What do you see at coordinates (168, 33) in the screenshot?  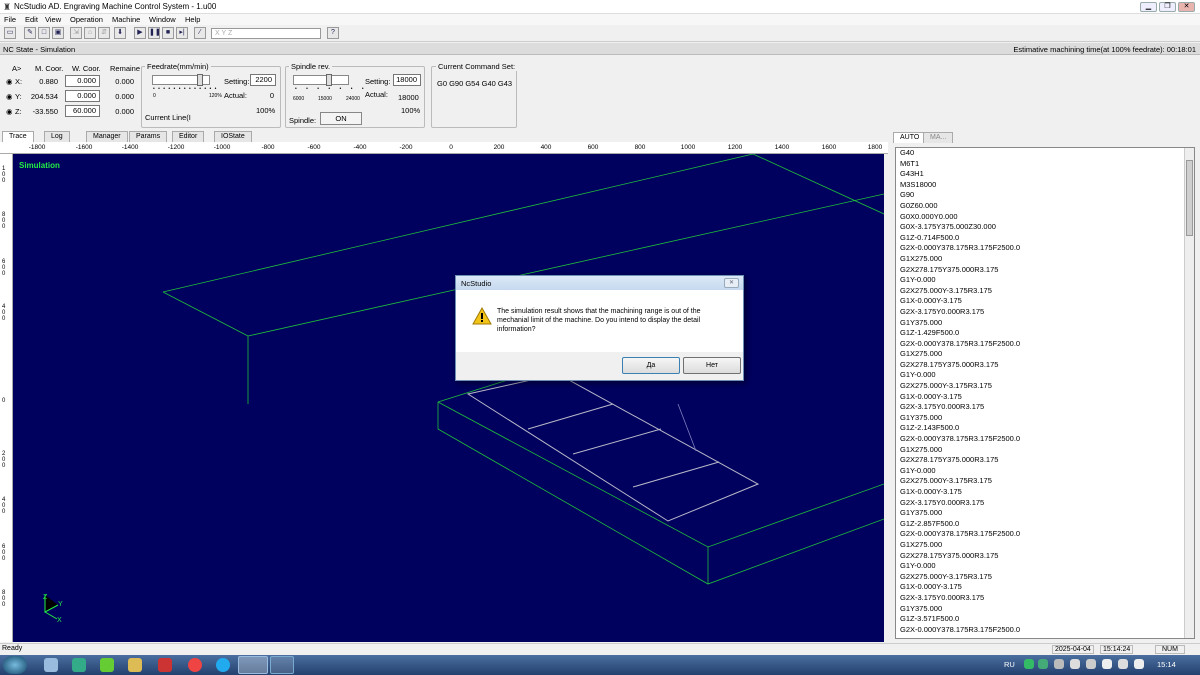 I see `stop-icon: ■` at bounding box center [168, 33].